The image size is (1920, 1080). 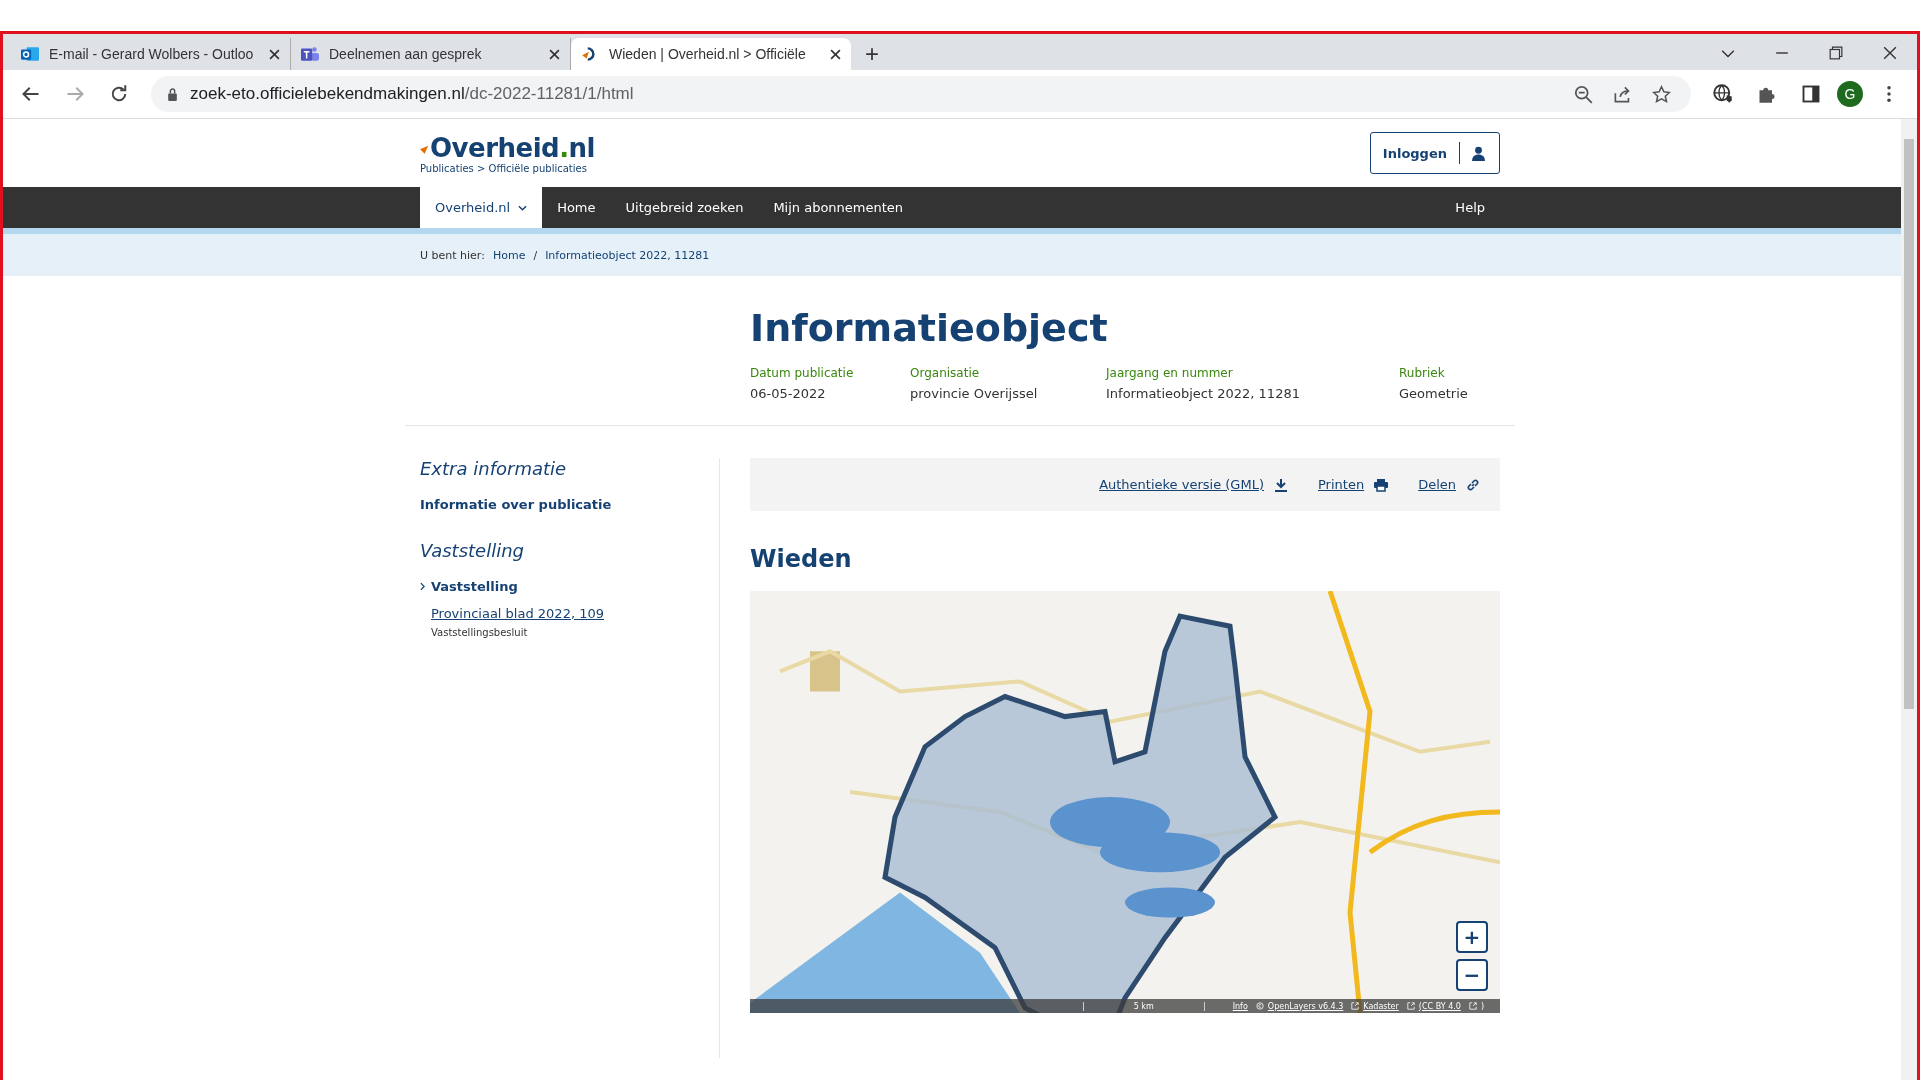 I want to click on sidebar-heading: Extra informatie, so click(x=494, y=468).